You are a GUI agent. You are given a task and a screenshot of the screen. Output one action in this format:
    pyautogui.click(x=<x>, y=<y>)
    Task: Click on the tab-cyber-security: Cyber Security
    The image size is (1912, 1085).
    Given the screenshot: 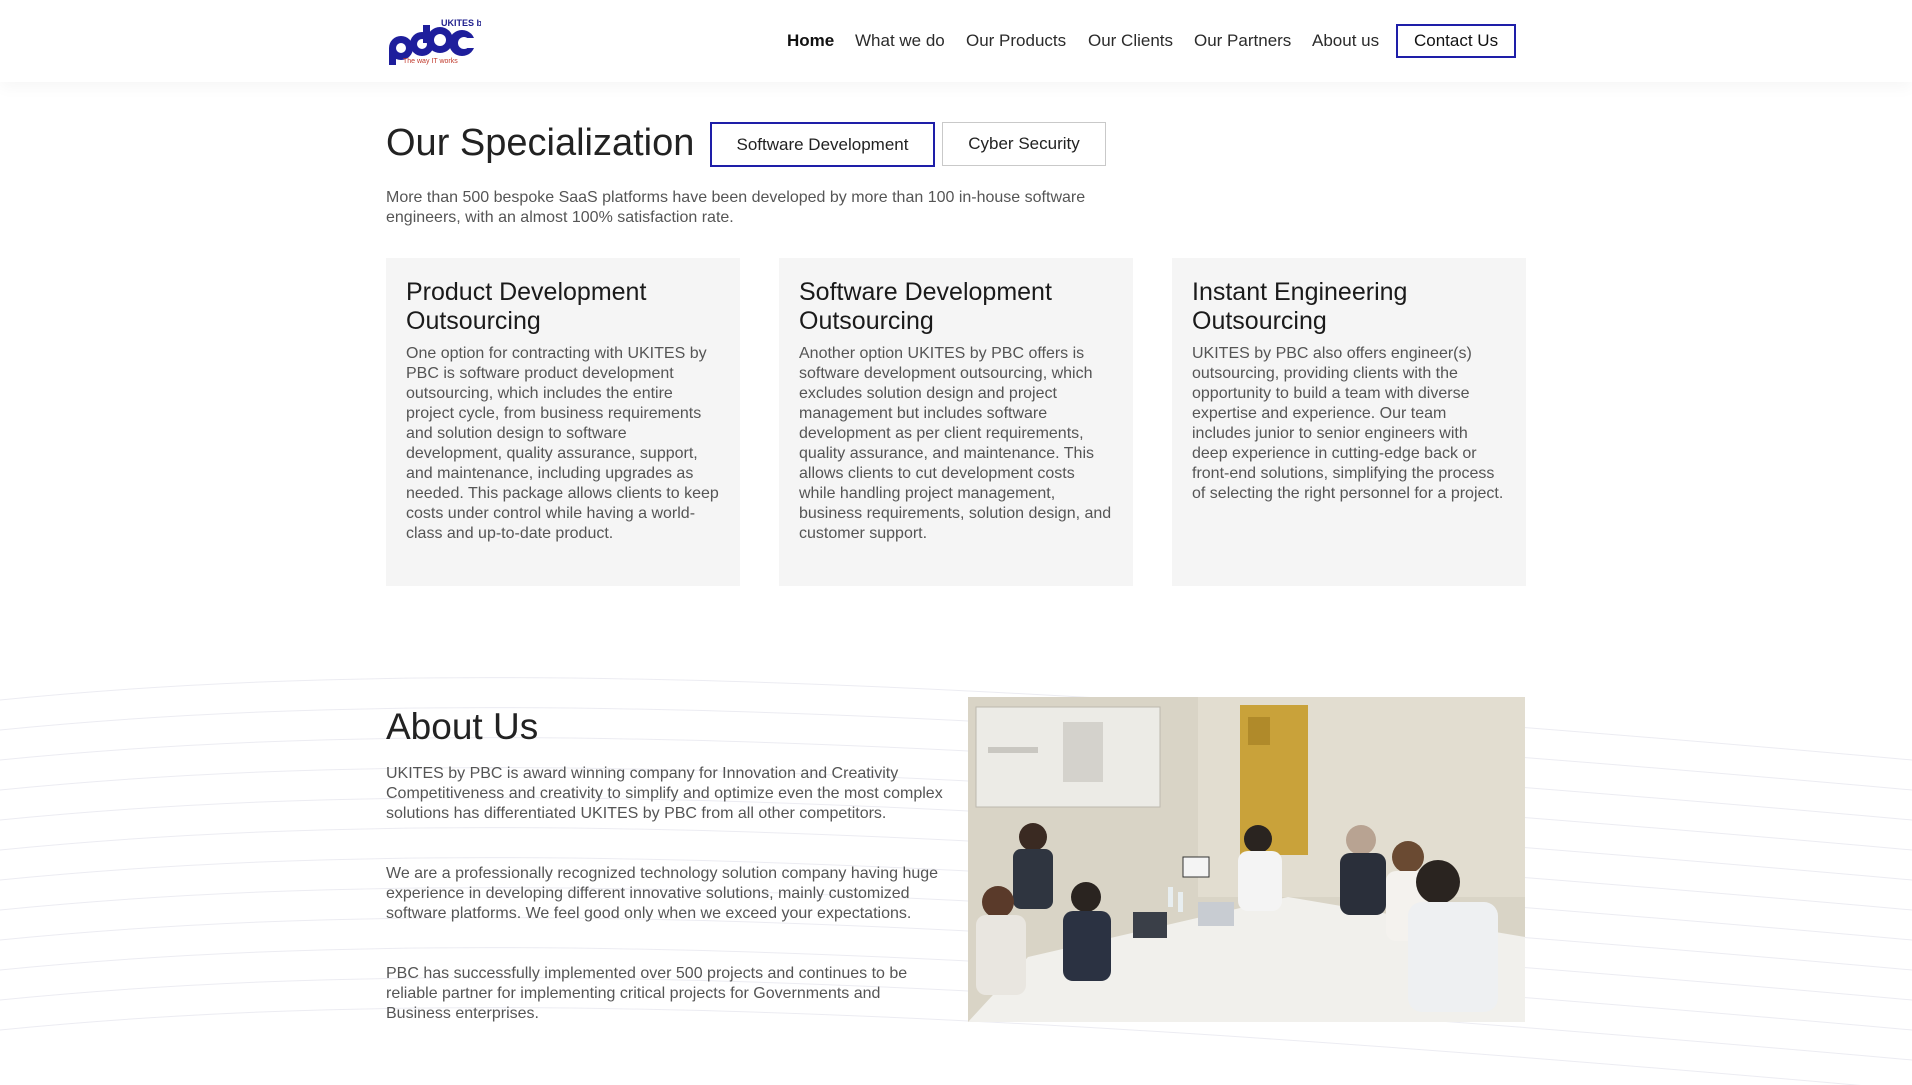 What is the action you would take?
    pyautogui.click(x=1024, y=144)
    